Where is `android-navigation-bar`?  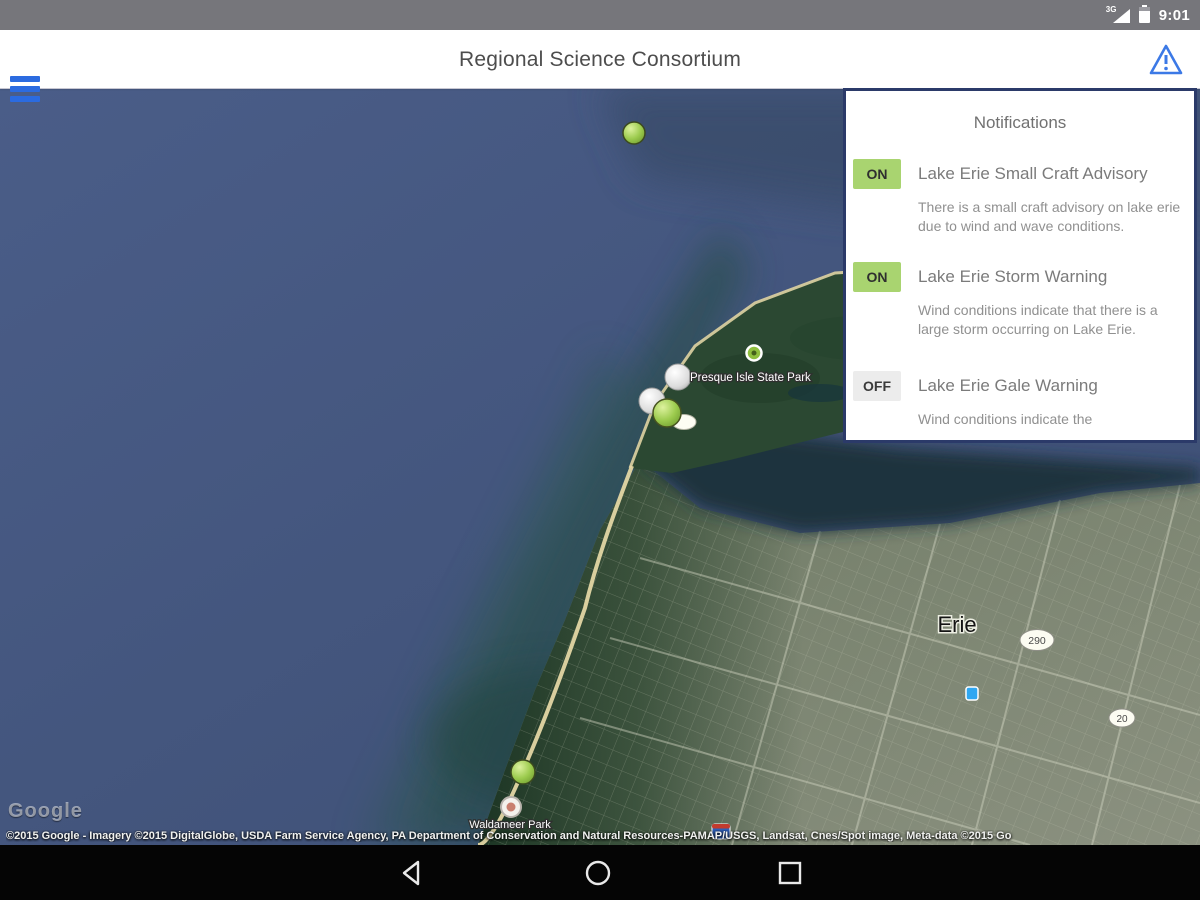 android-navigation-bar is located at coordinates (600, 872).